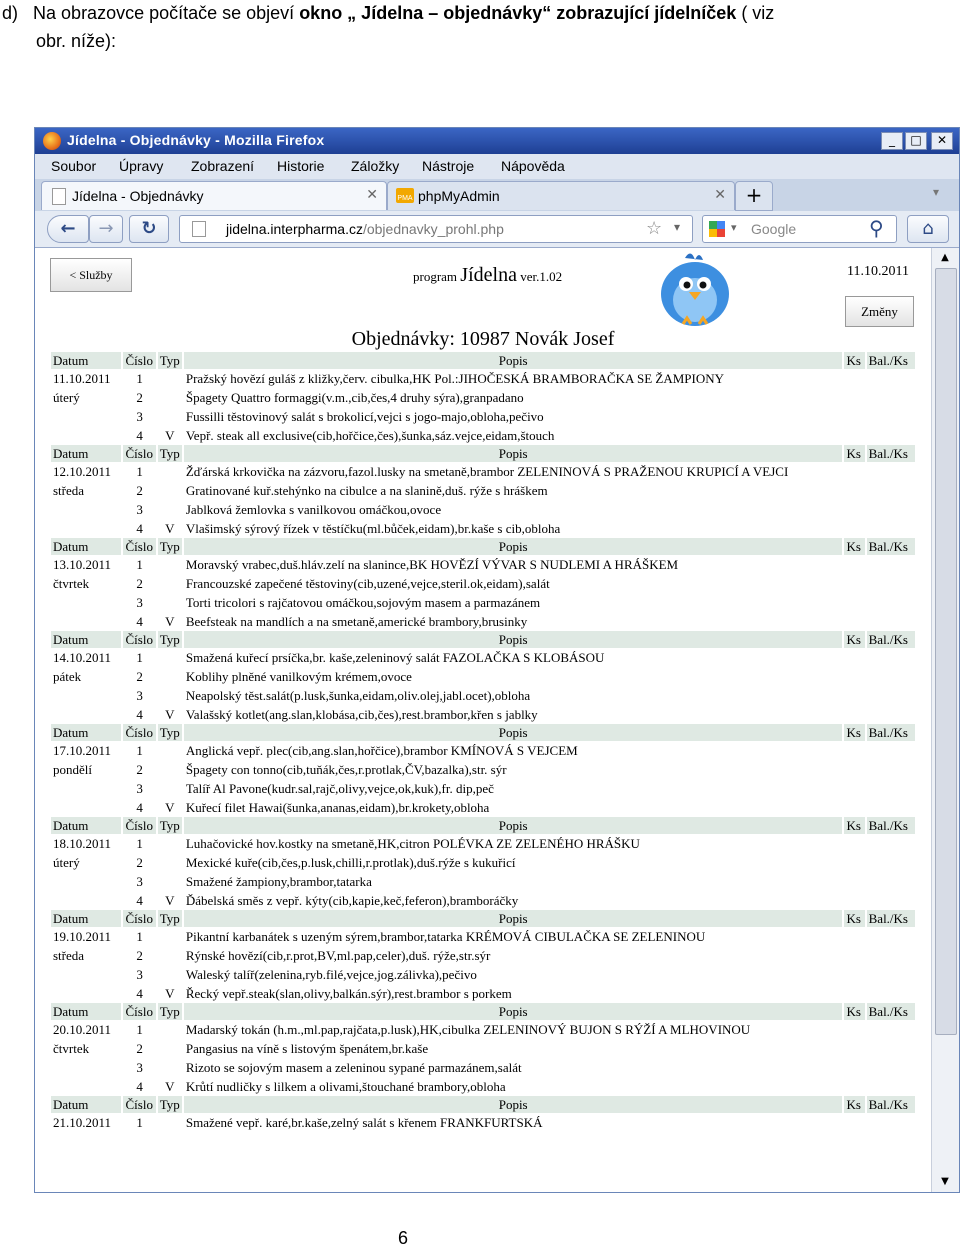  I want to click on search-icon: ⚲, so click(876, 228).